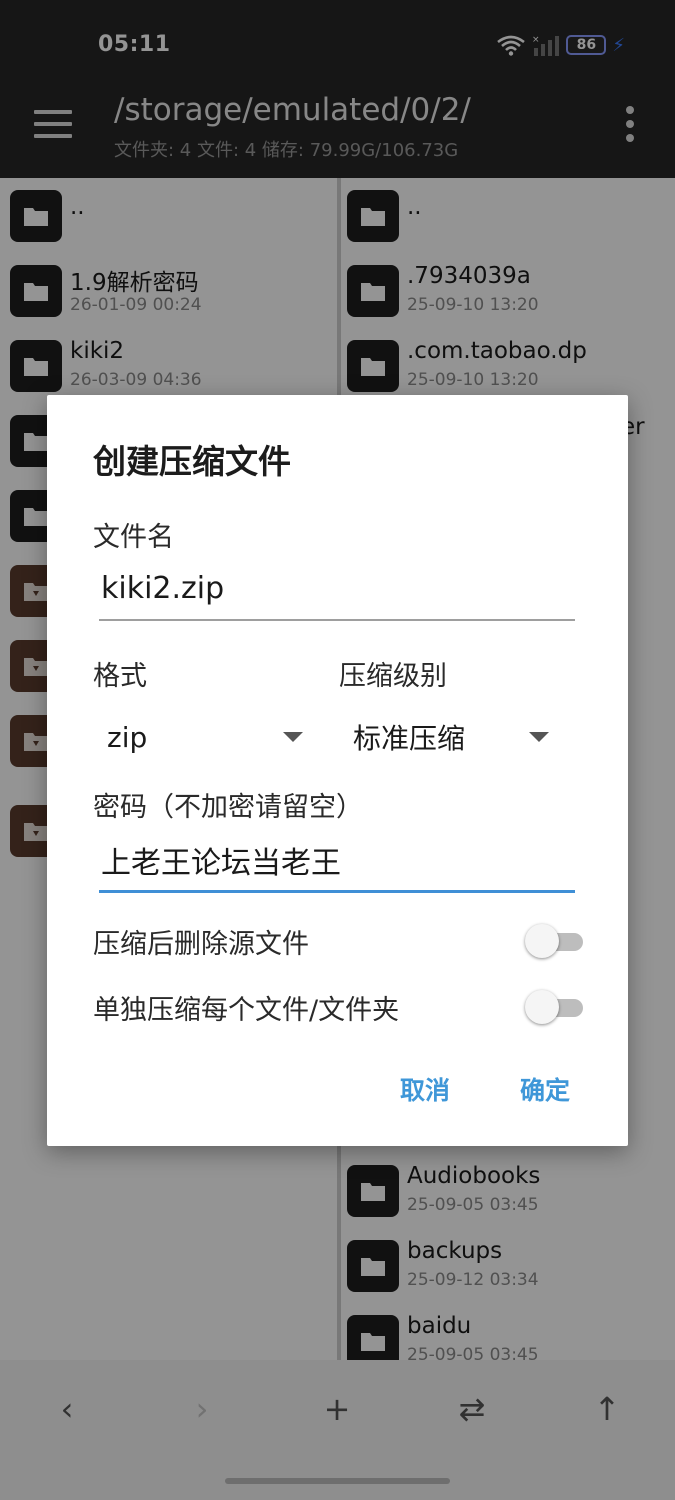 The height and width of the screenshot is (1500, 675). I want to click on delete-source-row: 压缩后删除源文件, so click(338, 940).